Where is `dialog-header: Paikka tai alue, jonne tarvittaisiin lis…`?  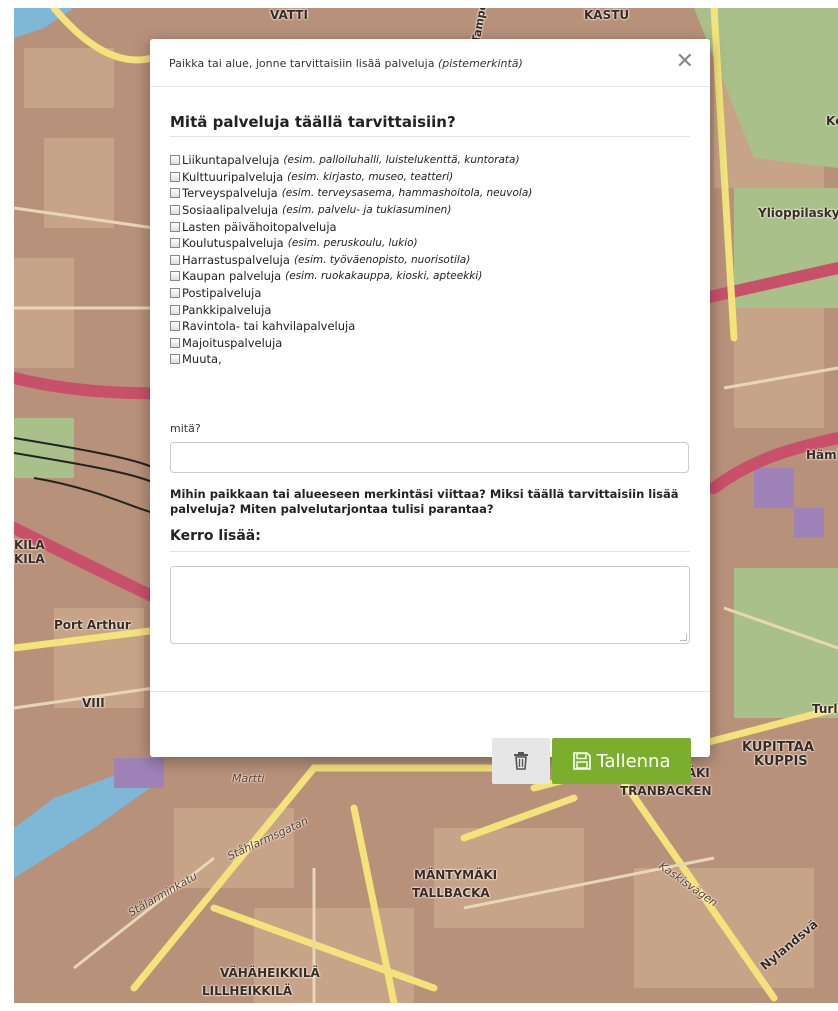 dialog-header: Paikka tai alue, jonne tarvittaisiin lis… is located at coordinates (430, 63).